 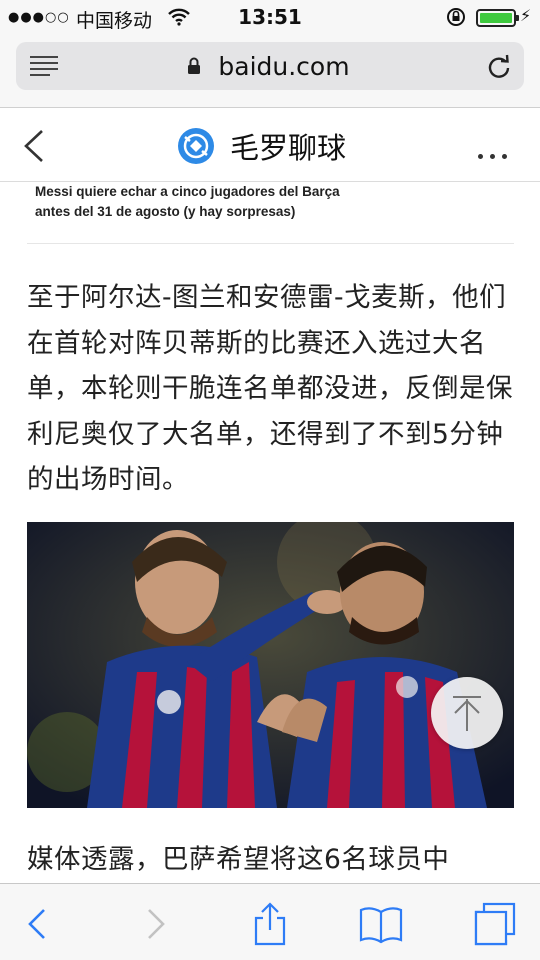 What do you see at coordinates (196, 146) in the screenshot?
I see `brand-logo-icon` at bounding box center [196, 146].